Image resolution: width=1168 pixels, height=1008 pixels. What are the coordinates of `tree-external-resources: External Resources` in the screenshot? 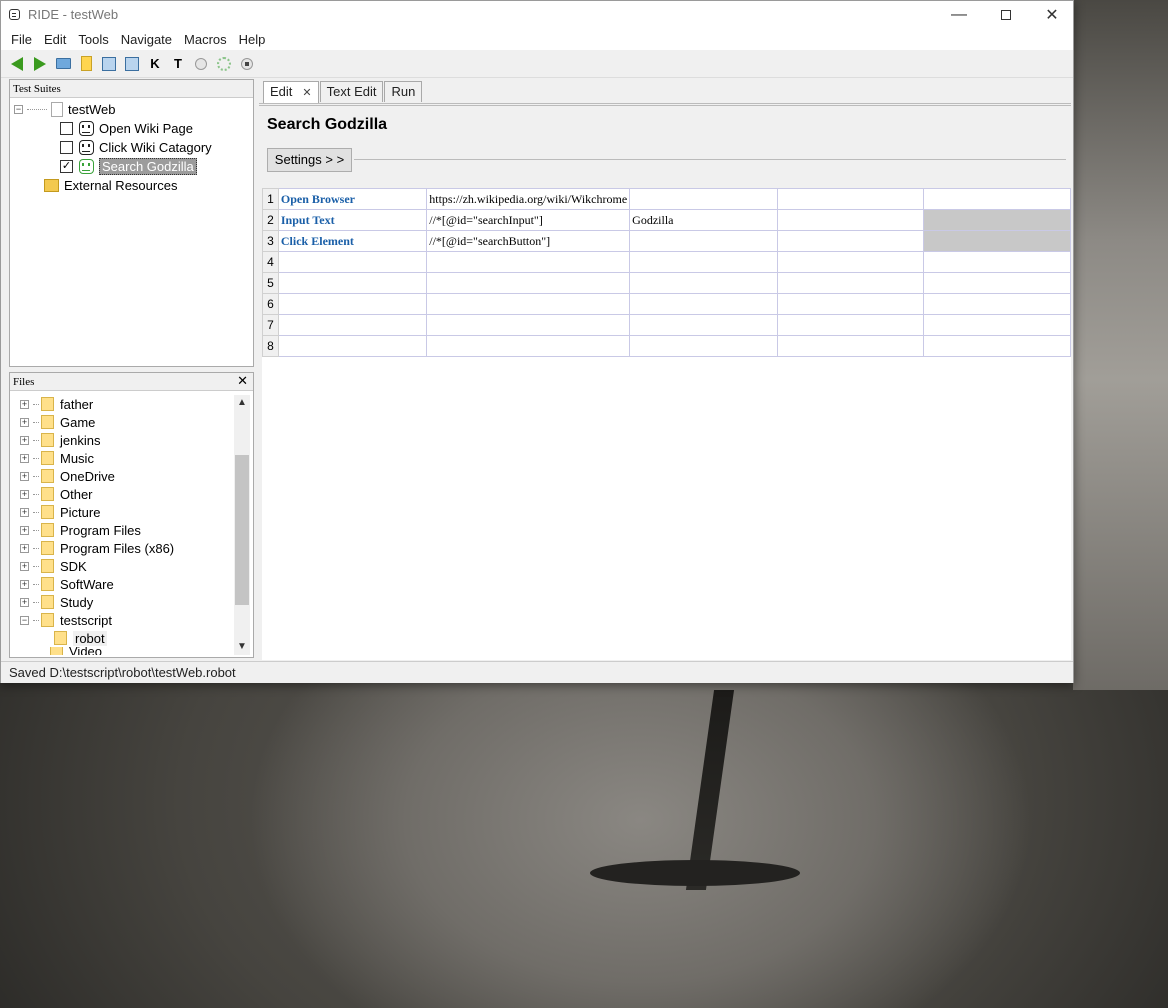 It's located at (110, 185).